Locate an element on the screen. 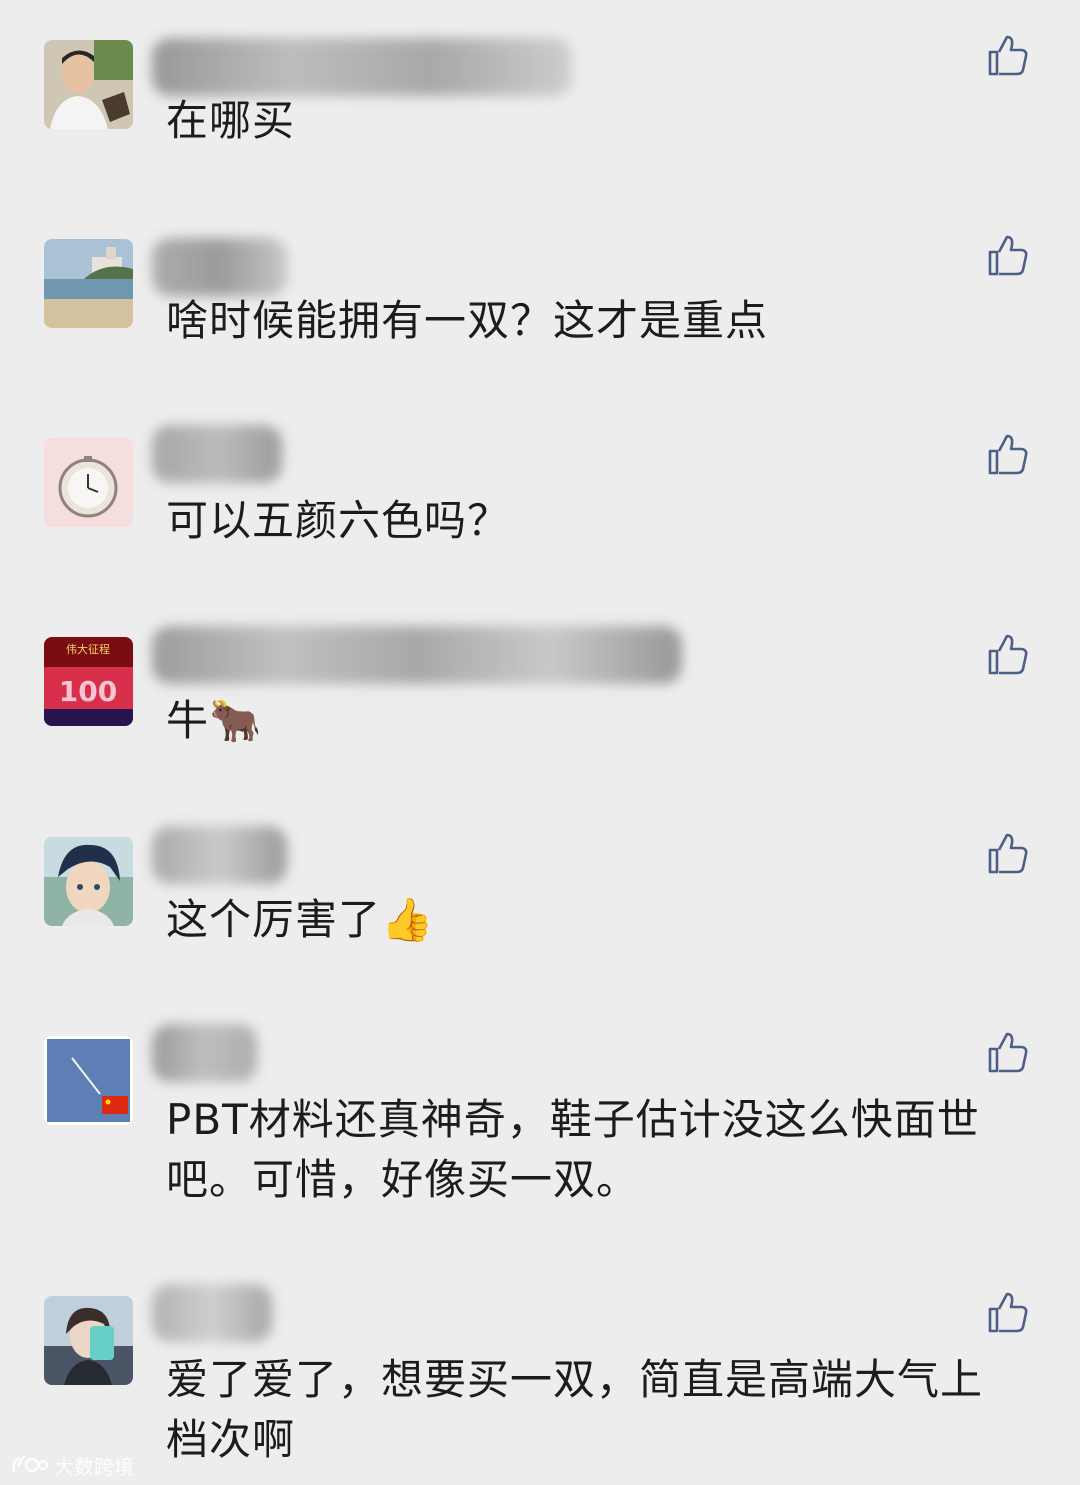 The height and width of the screenshot is (1485, 1080). avatar-banner-text: 伟大征程 is located at coordinates (88, 649).